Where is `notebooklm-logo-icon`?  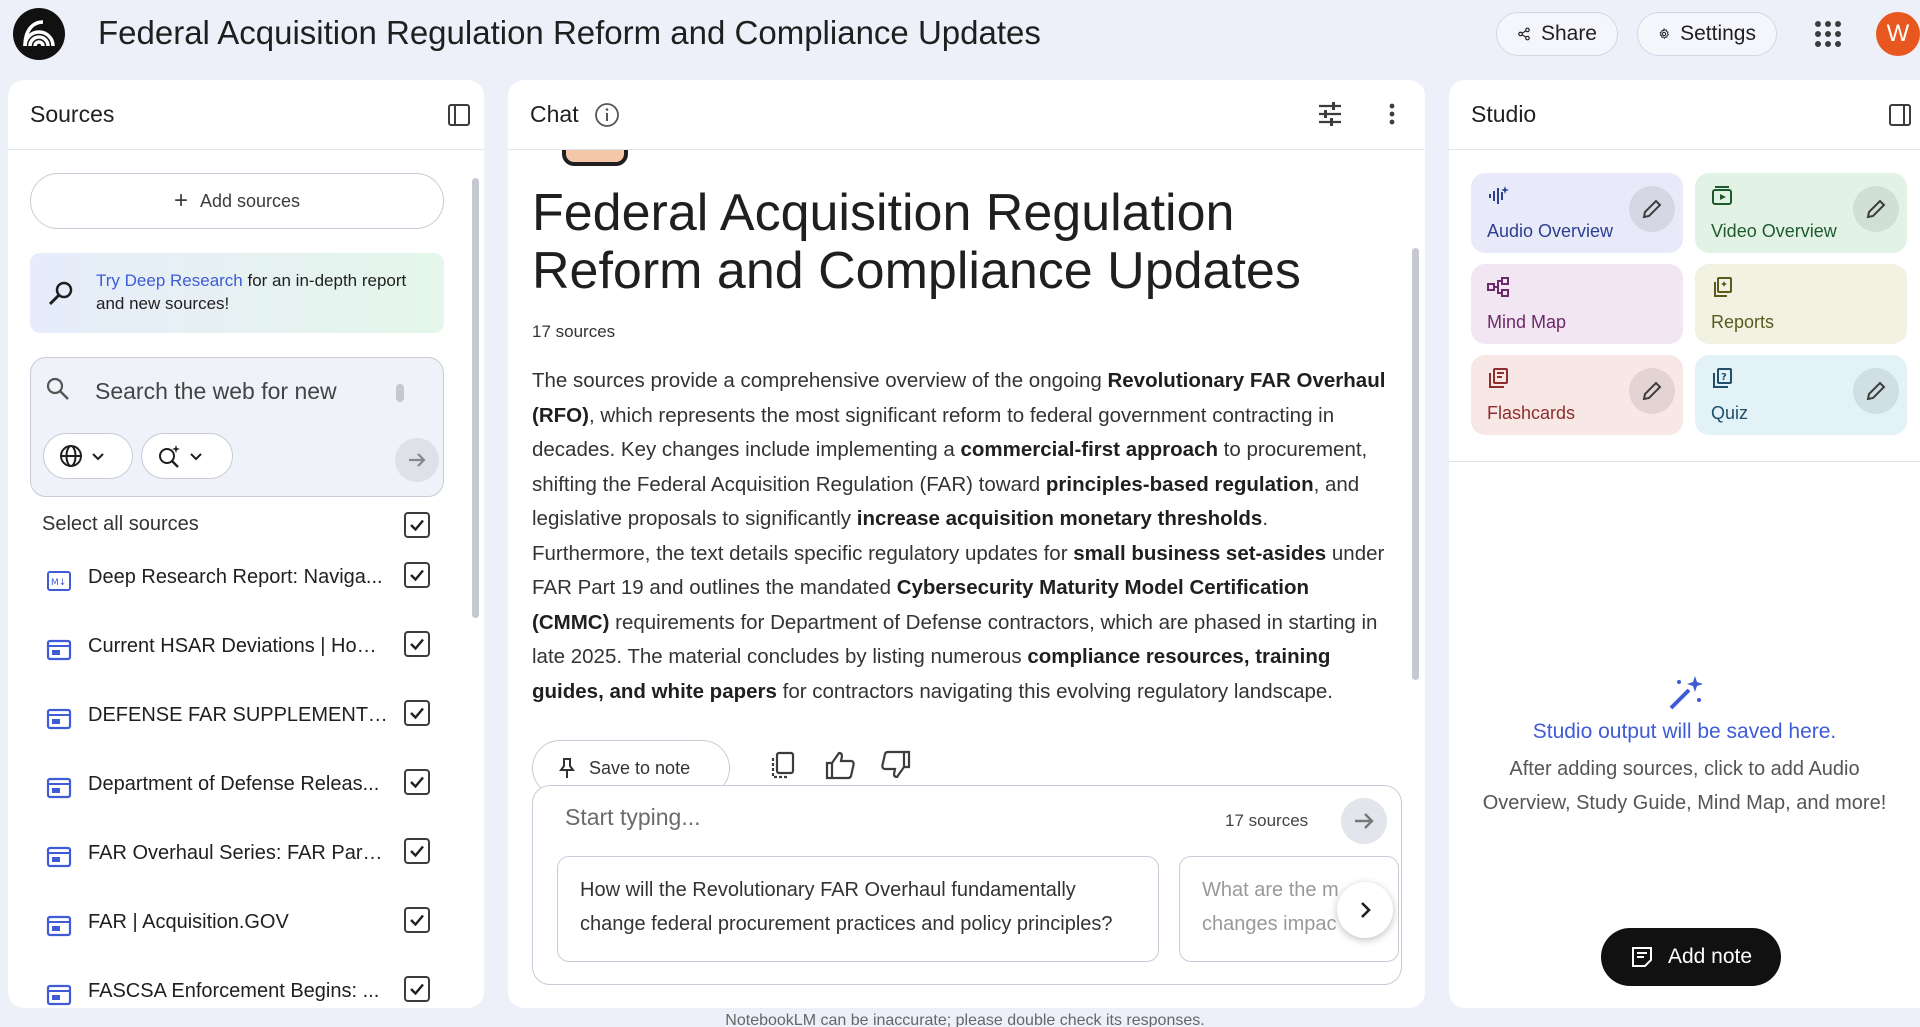
notebooklm-logo-icon is located at coordinates (39, 34).